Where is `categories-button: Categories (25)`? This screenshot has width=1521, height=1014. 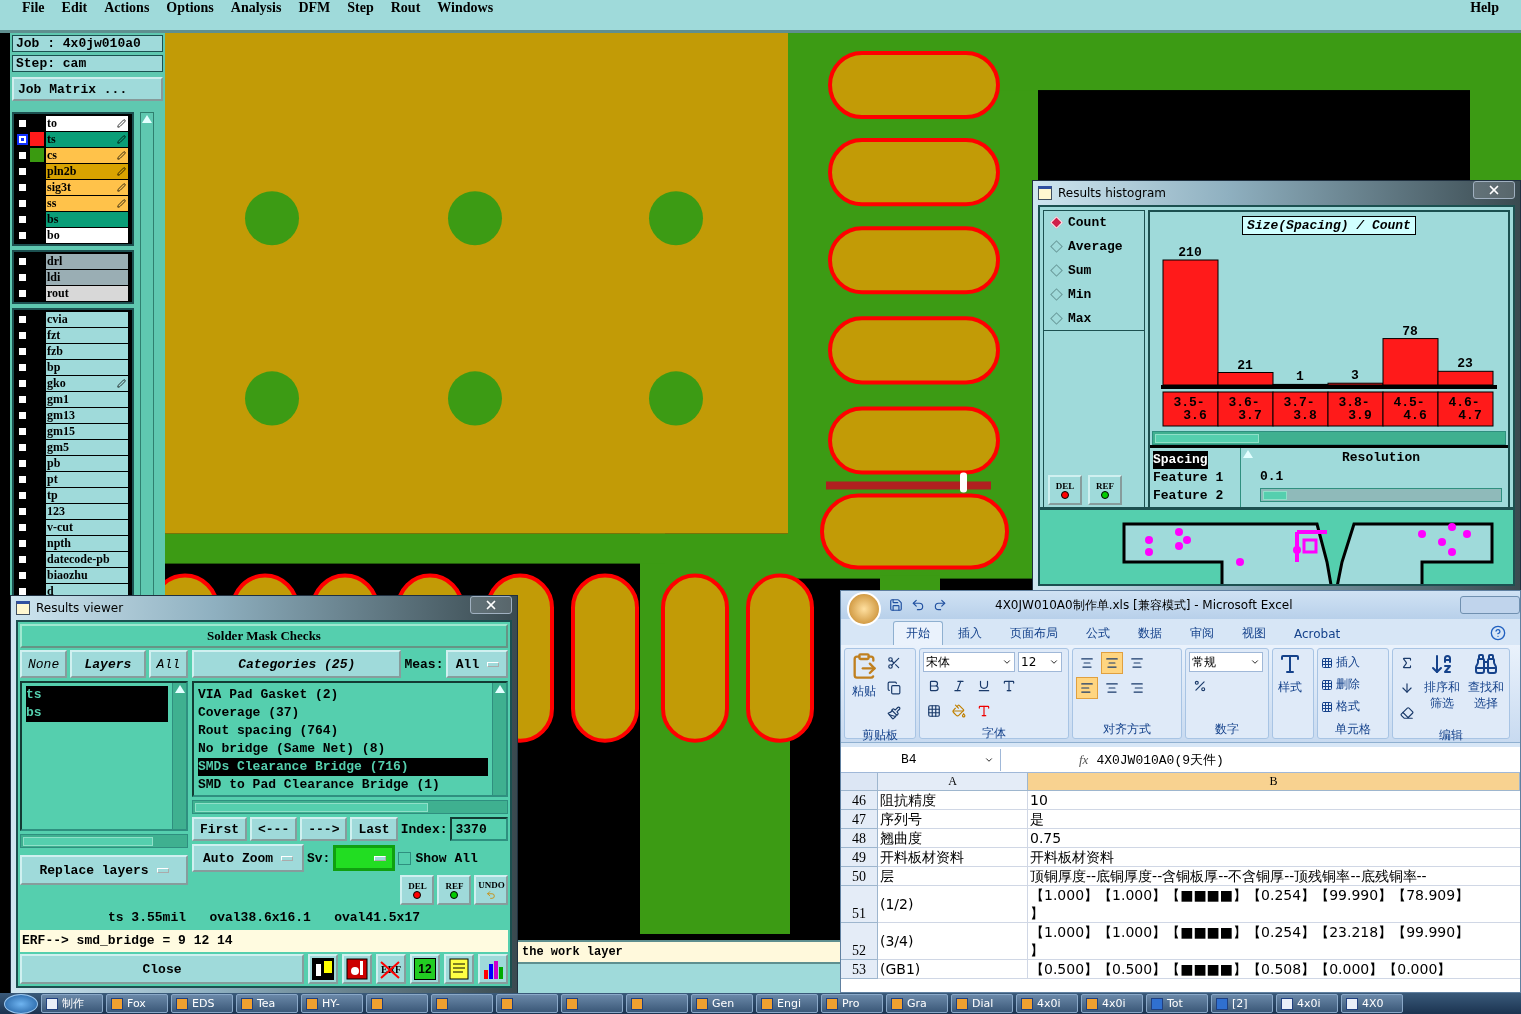 categories-button: Categories (25) is located at coordinates (297, 664).